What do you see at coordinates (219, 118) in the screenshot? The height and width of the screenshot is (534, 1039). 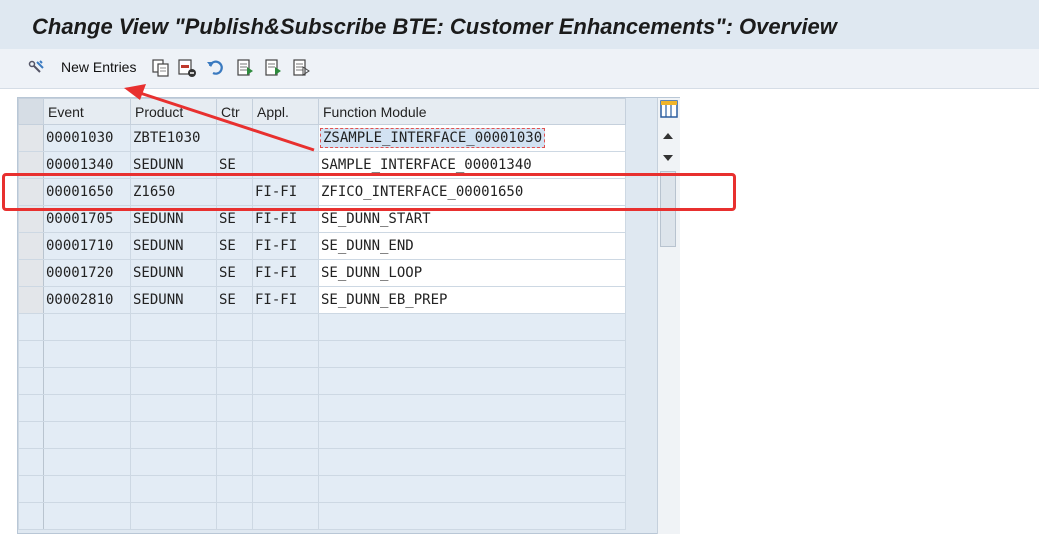 I see `annotation-arrow` at bounding box center [219, 118].